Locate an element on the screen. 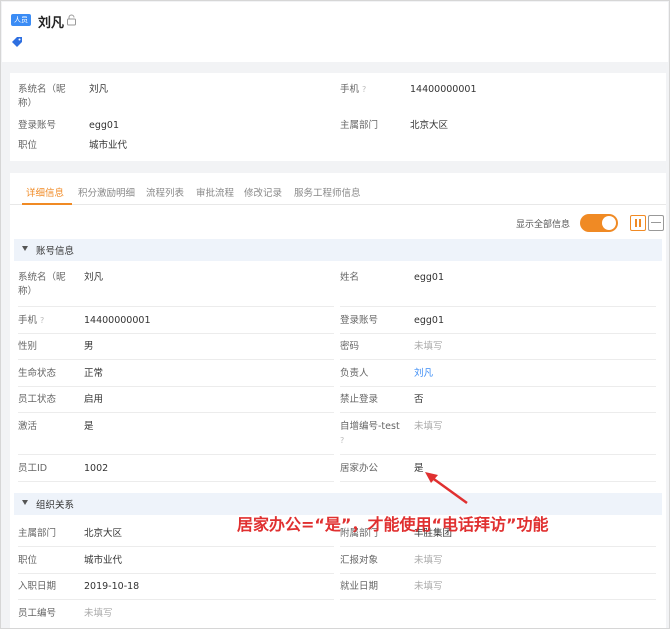 Image resolution: width=670 pixels, height=629 pixels. summary-nickname-label: 系统名（昵称） is located at coordinates (42, 96).